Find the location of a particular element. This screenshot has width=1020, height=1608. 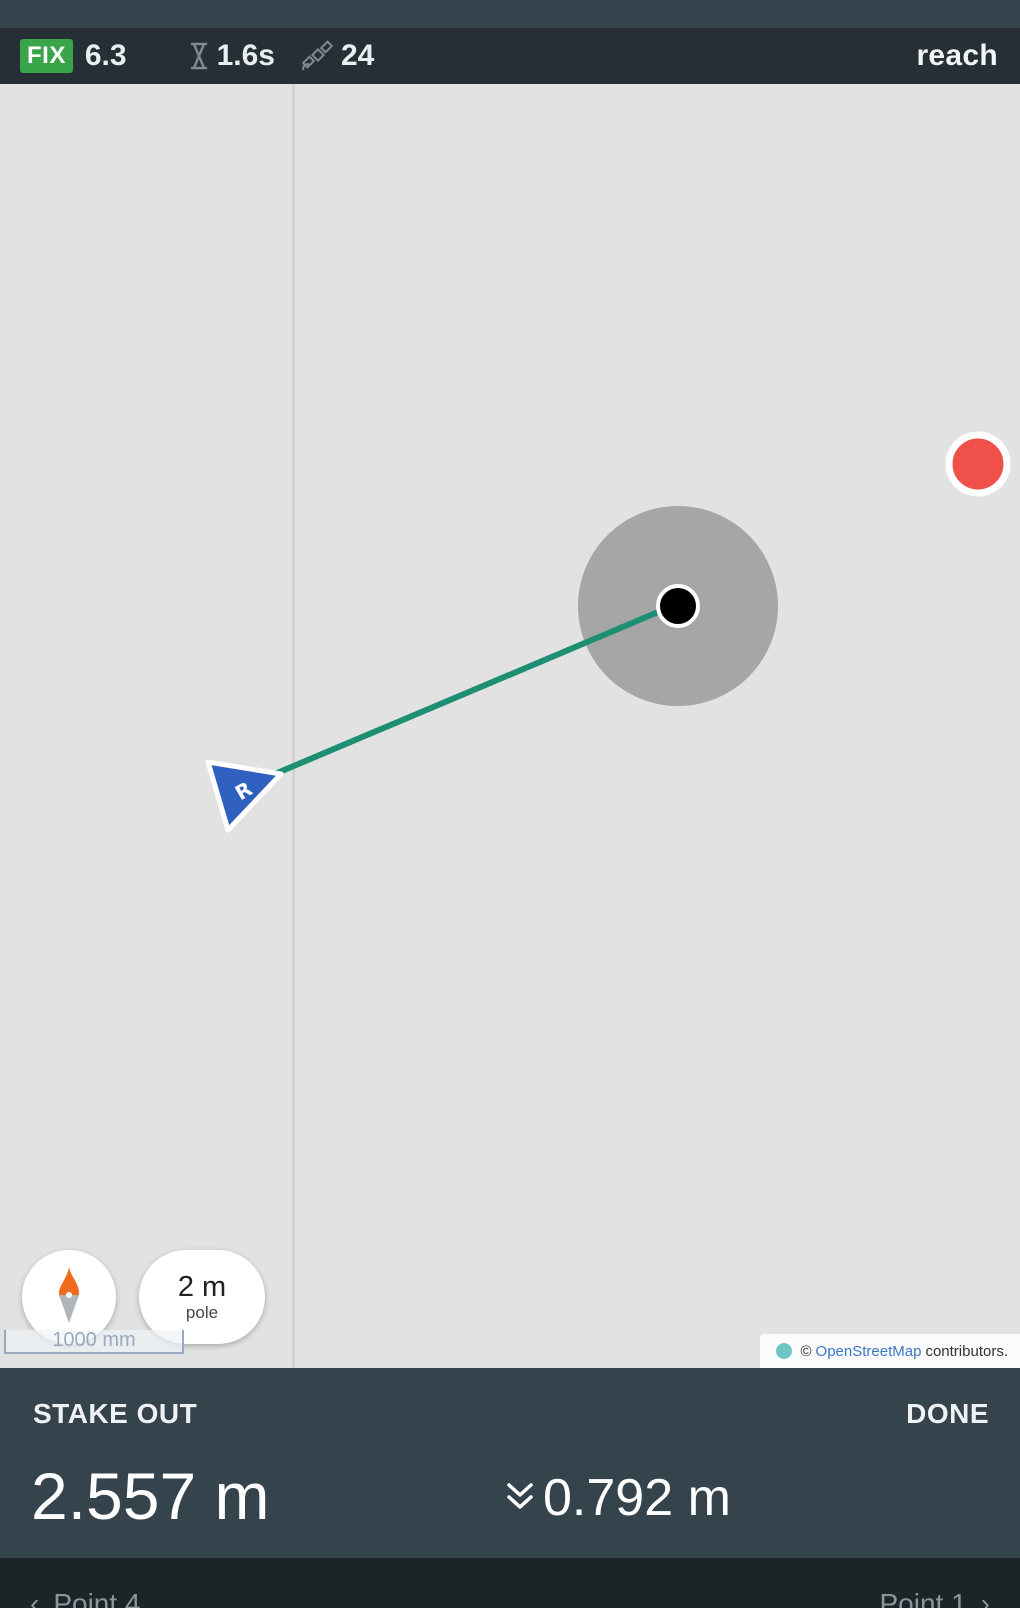

height-difference: 0.792 m is located at coordinates (618, 1498).